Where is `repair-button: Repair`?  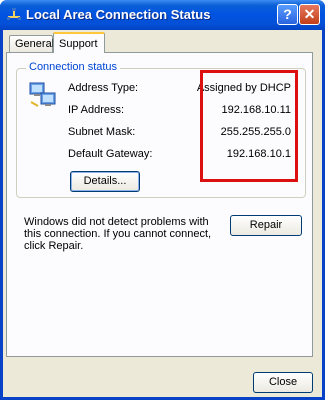 repair-button: Repair is located at coordinates (266, 225).